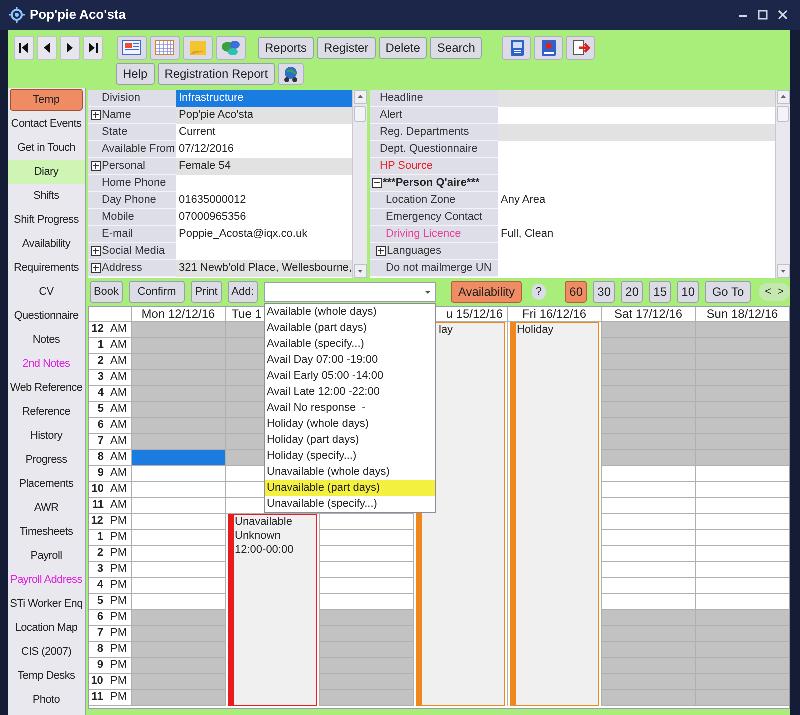  I want to click on event-text: 12:00-00:00, so click(264, 550).